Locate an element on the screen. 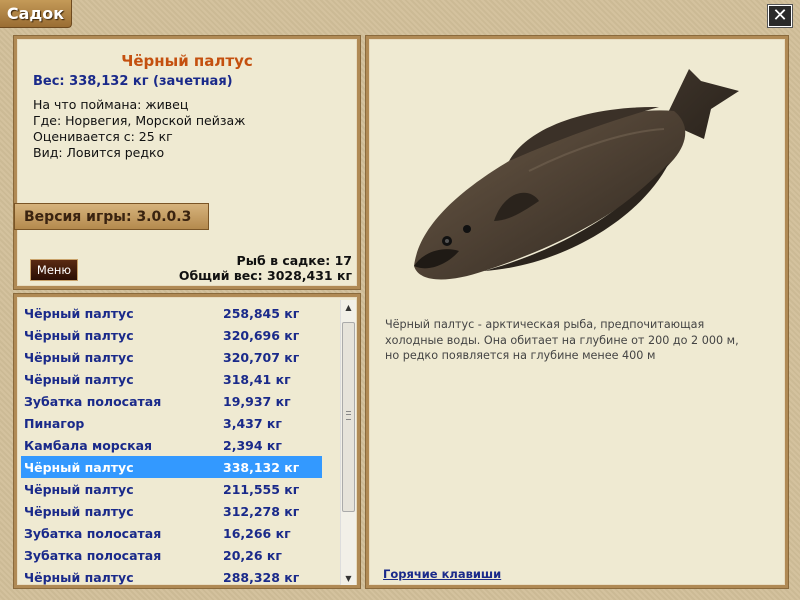  catch-list-row: Зубатка полосатая 20,26 кг is located at coordinates (171, 555).